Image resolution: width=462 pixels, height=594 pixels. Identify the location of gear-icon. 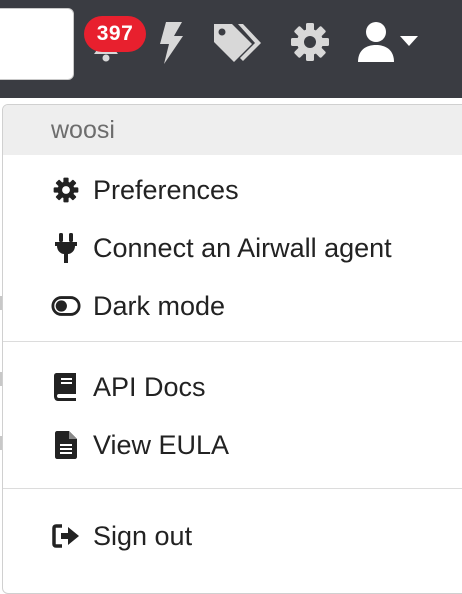
(66, 190).